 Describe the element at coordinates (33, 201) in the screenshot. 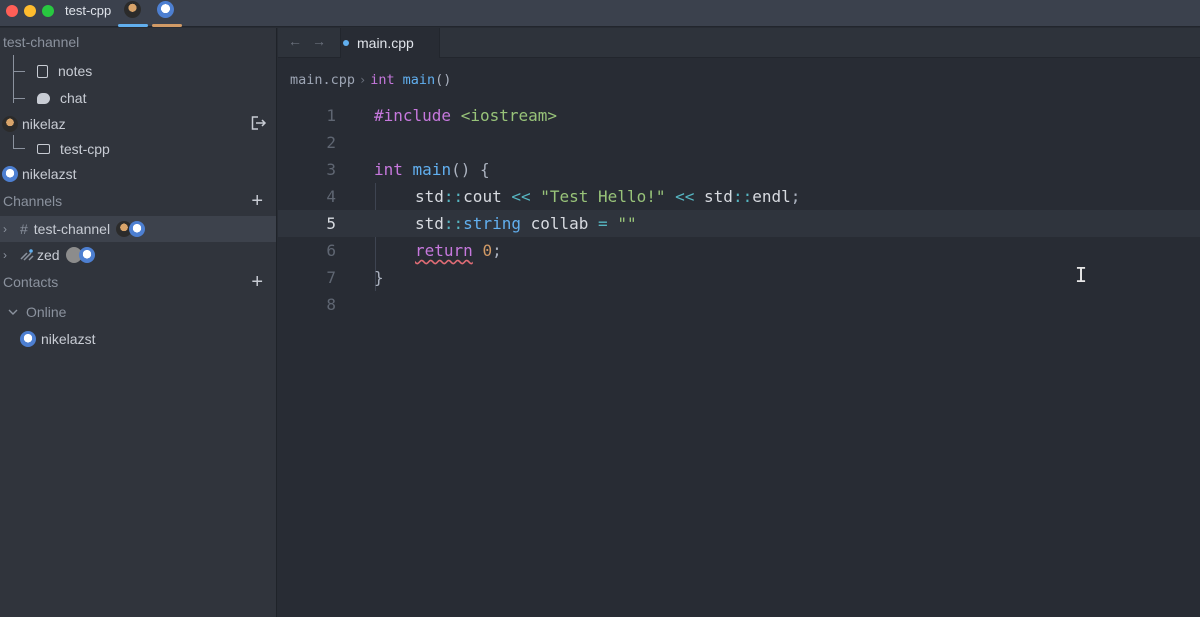

I see `channels-header-label: Channels` at that location.